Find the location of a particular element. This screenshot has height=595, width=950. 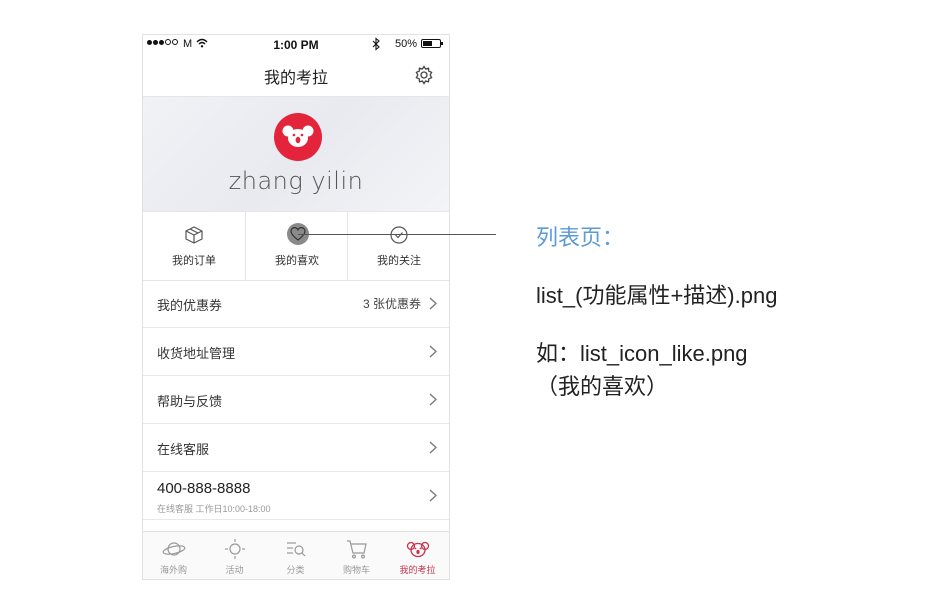

quick-actions: 我的订单 我的喜欢 我的关注 is located at coordinates (296, 246).